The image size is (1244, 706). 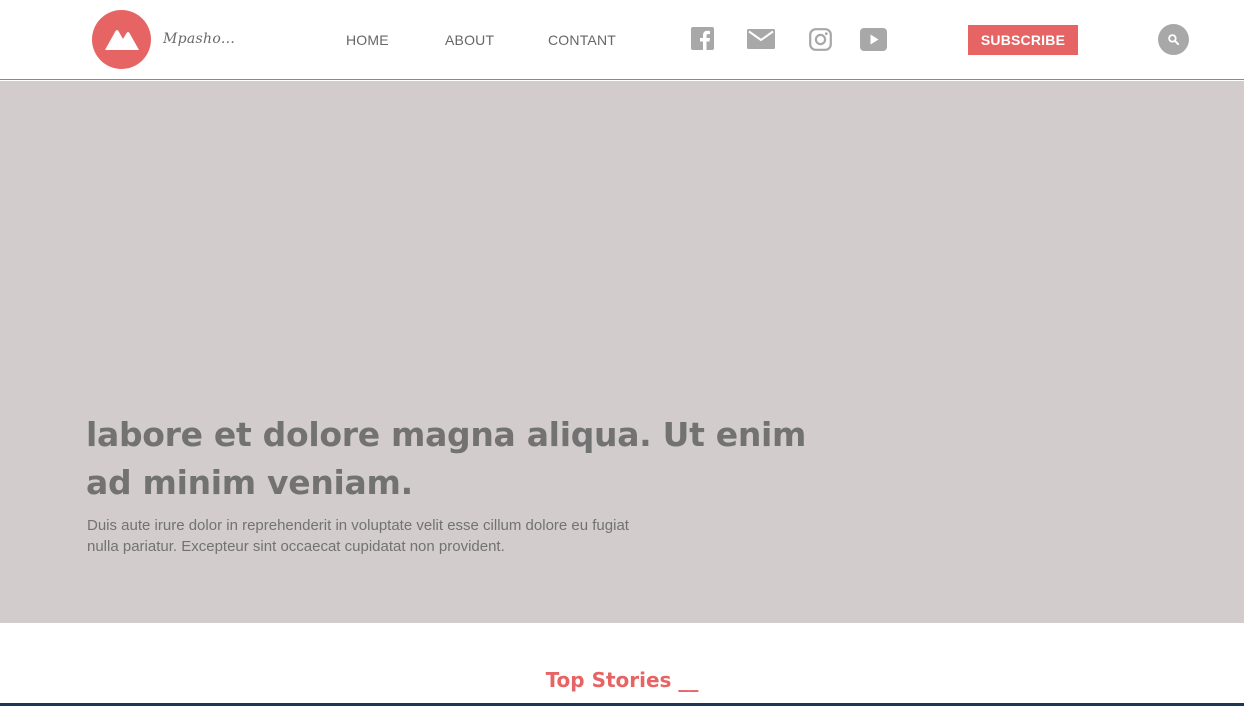 What do you see at coordinates (622, 680) in the screenshot?
I see `top-stories-heading: Top Stories __` at bounding box center [622, 680].